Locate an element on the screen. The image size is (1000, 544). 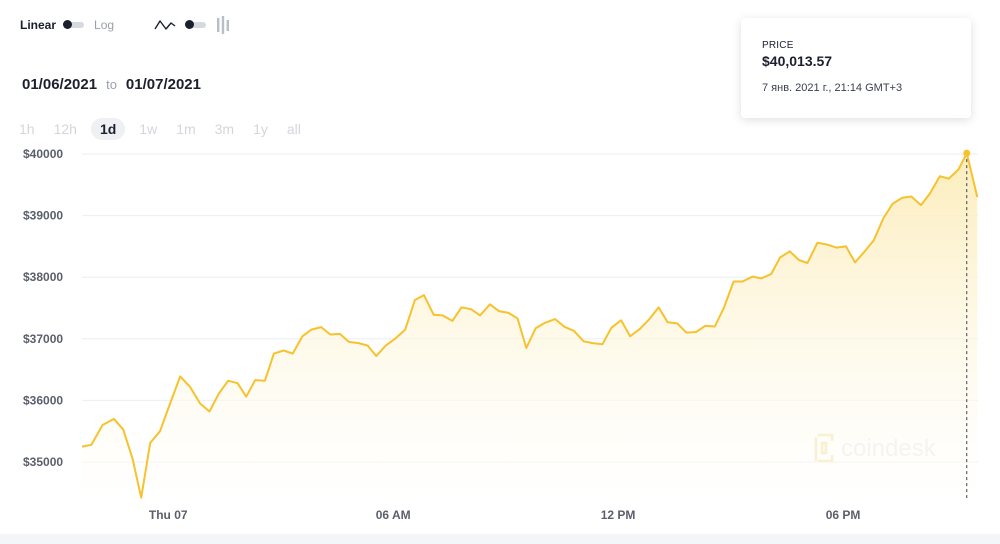
x-axis-ticks: Thu 07 06 AM 12 PM 06 PM is located at coordinates (504, 515).